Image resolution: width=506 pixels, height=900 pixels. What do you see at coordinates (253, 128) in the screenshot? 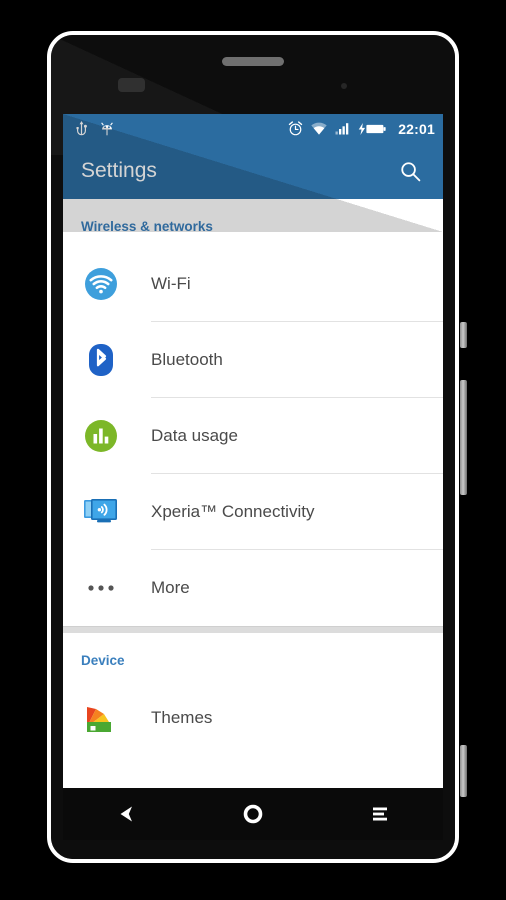
I see `status-bar: 22:01` at bounding box center [253, 128].